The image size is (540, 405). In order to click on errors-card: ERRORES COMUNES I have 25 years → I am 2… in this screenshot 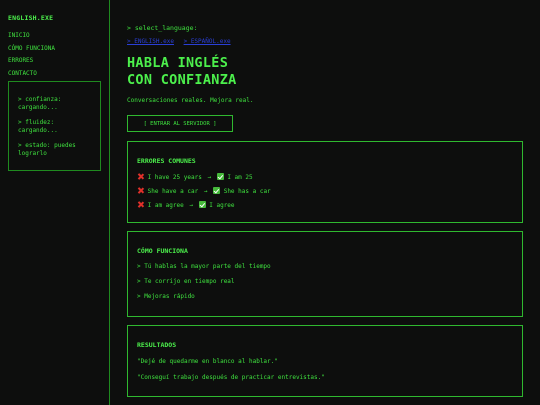, I will do `click(325, 182)`.